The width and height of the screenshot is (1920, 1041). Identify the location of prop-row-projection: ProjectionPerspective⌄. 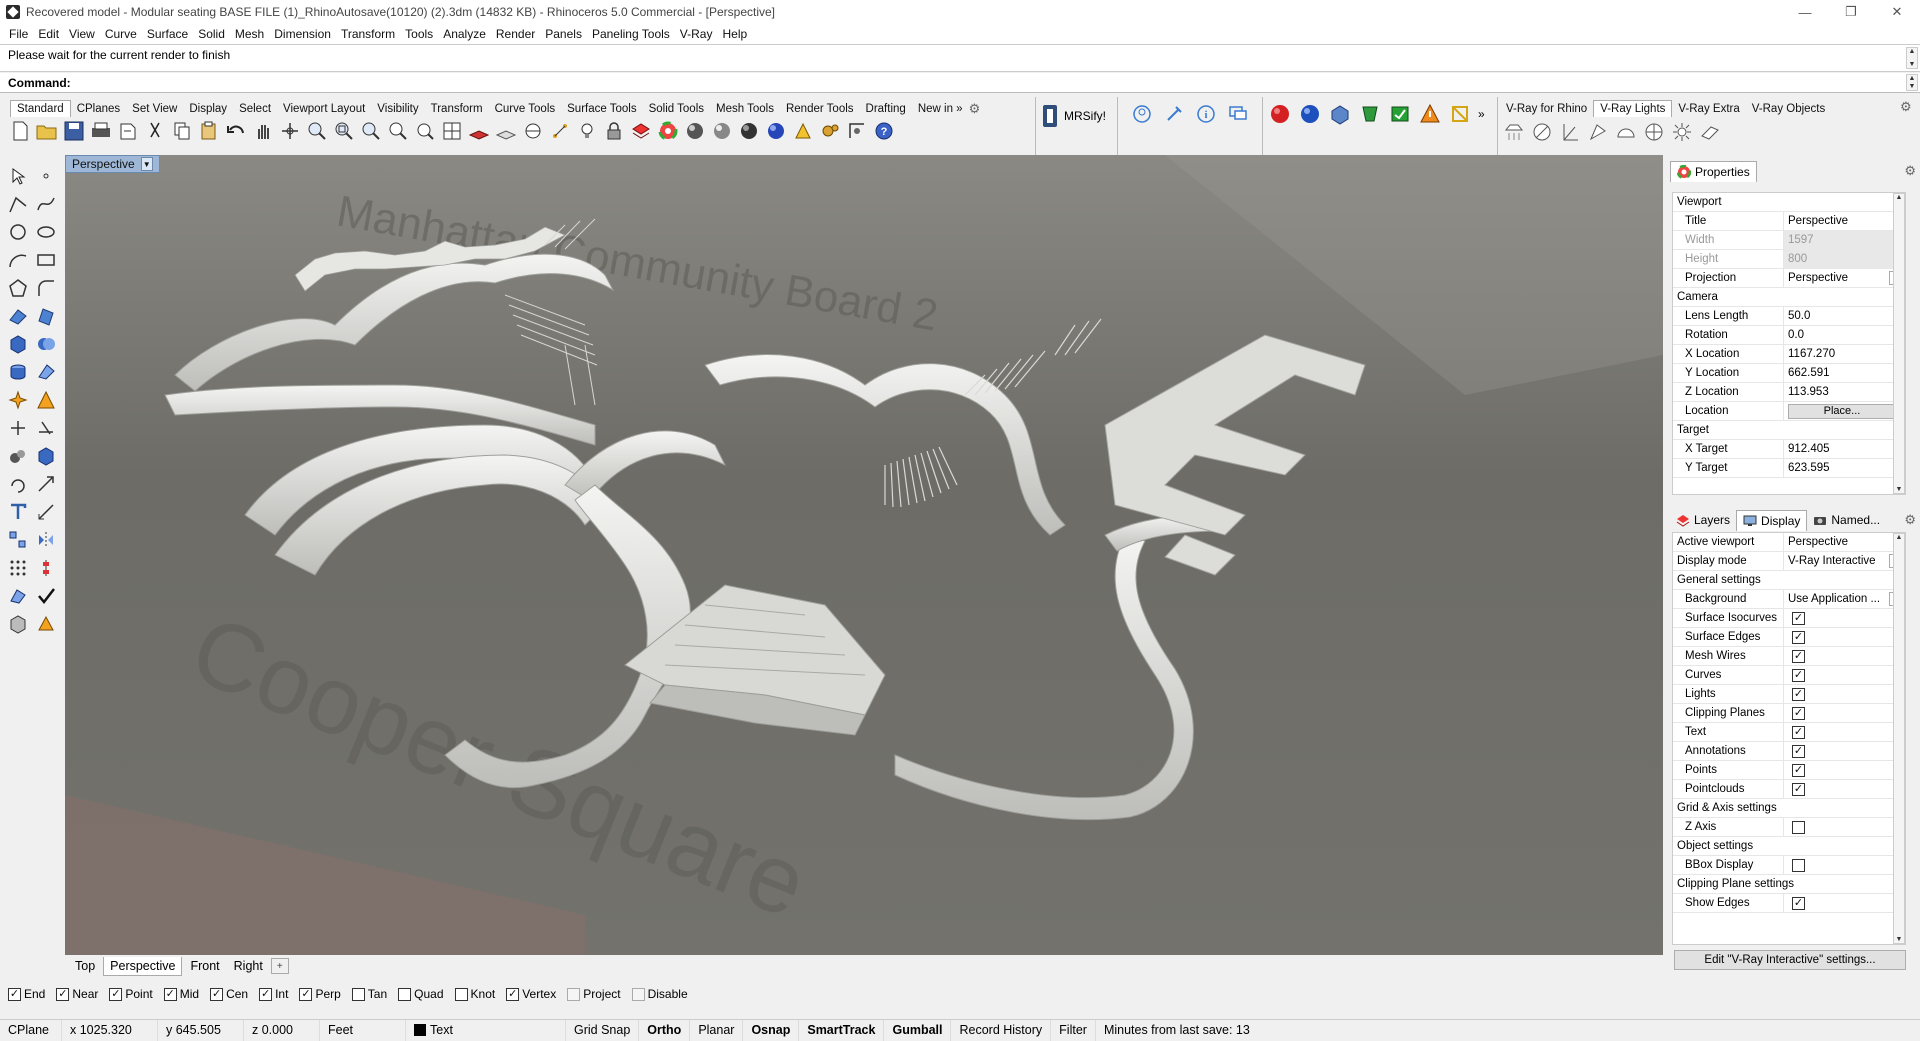
(1789, 278).